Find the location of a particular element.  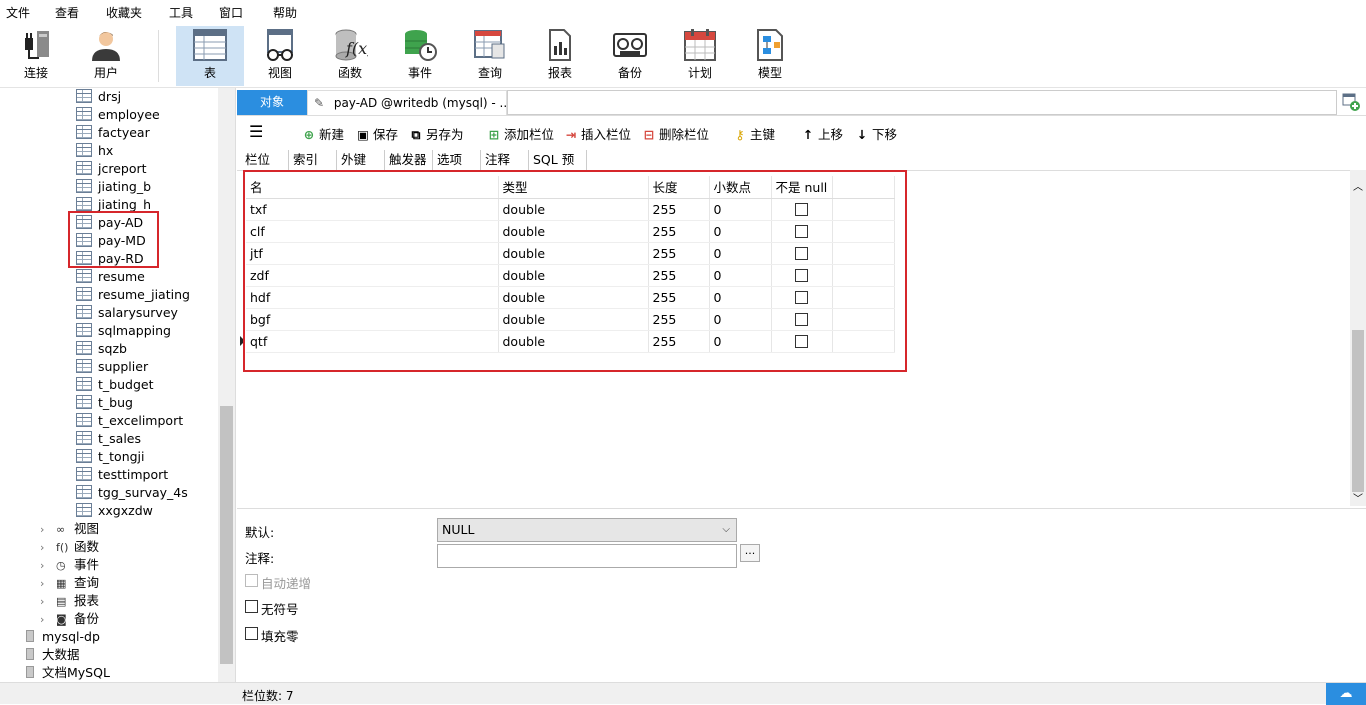

sidebar-table-item: tgg_survay_4s is located at coordinates (132, 493).